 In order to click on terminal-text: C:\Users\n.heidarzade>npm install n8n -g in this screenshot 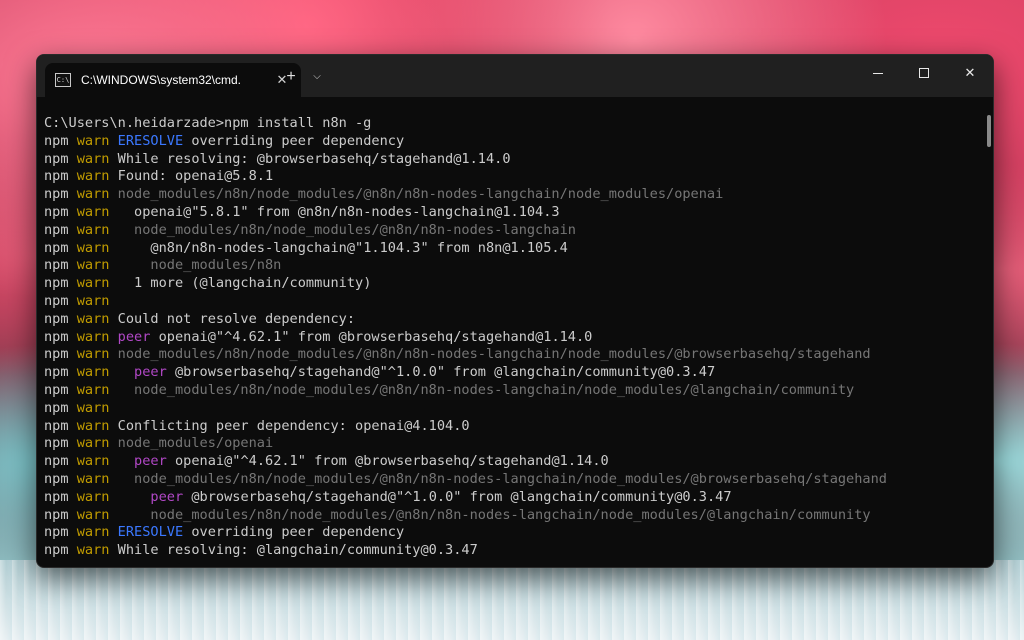, I will do `click(208, 123)`.